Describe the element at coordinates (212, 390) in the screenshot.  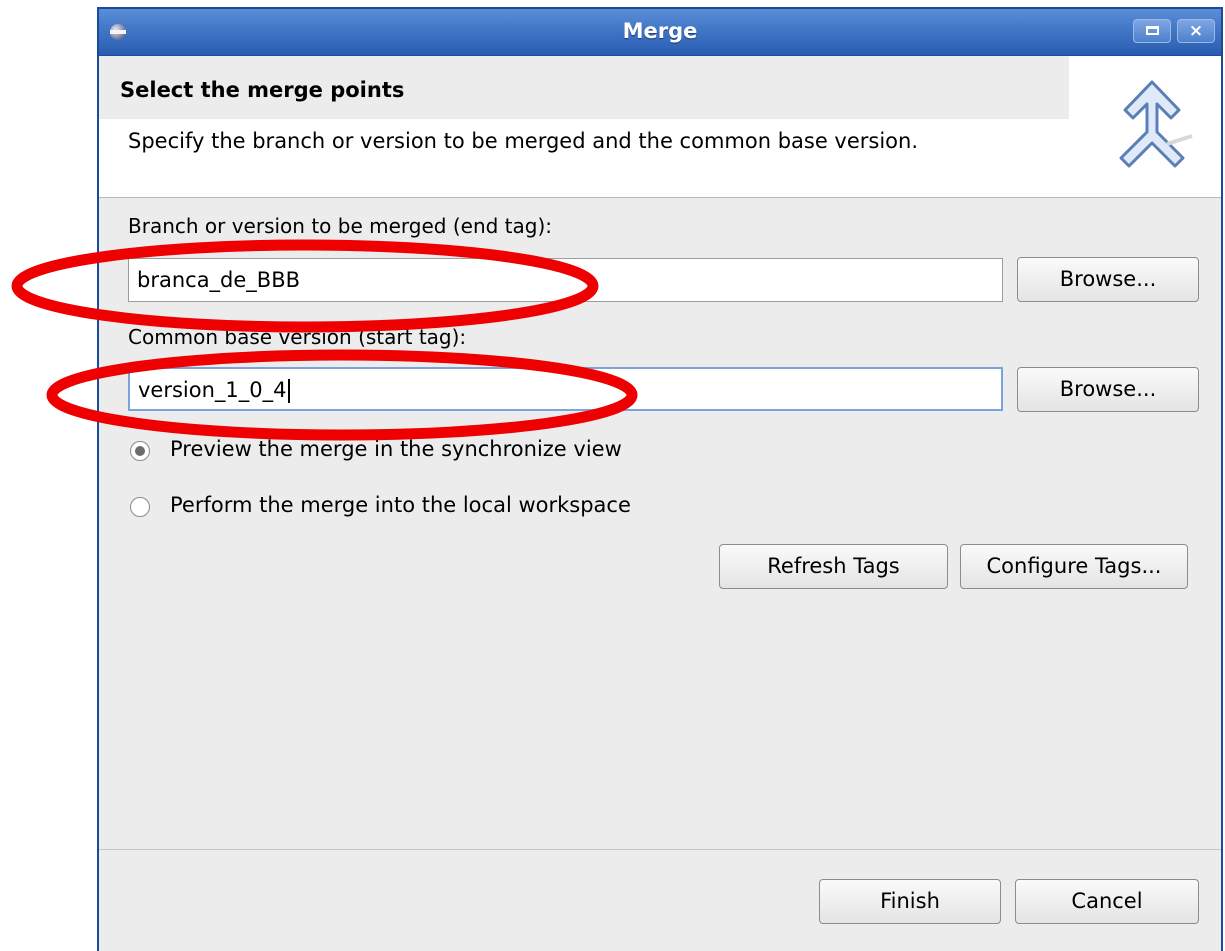
I see `start-tag-value: version_1_0_4` at that location.